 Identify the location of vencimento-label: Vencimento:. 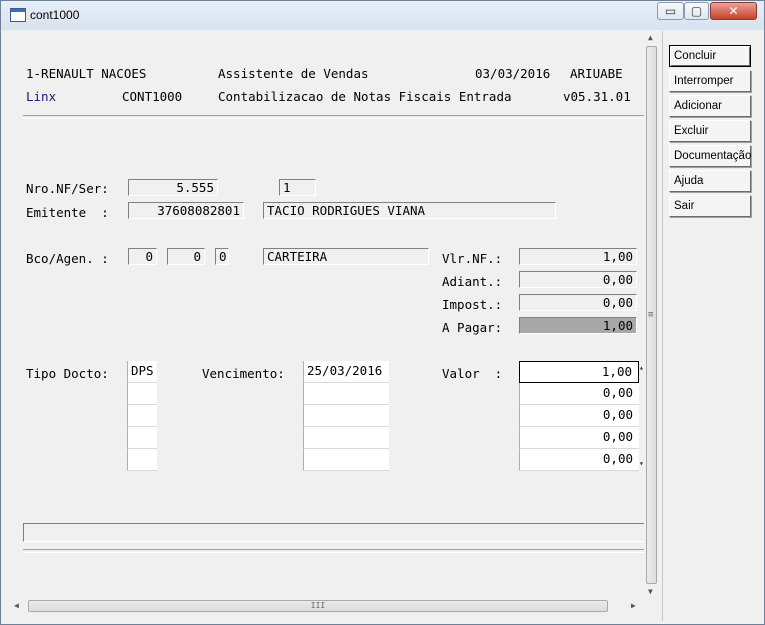
(243, 373).